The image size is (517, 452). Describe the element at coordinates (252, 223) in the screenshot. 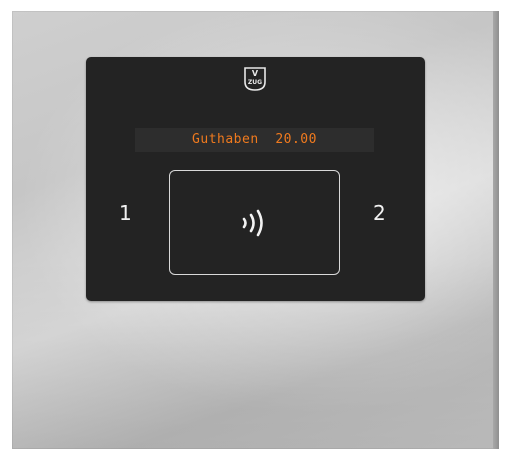

I see `contactless-icon` at that location.